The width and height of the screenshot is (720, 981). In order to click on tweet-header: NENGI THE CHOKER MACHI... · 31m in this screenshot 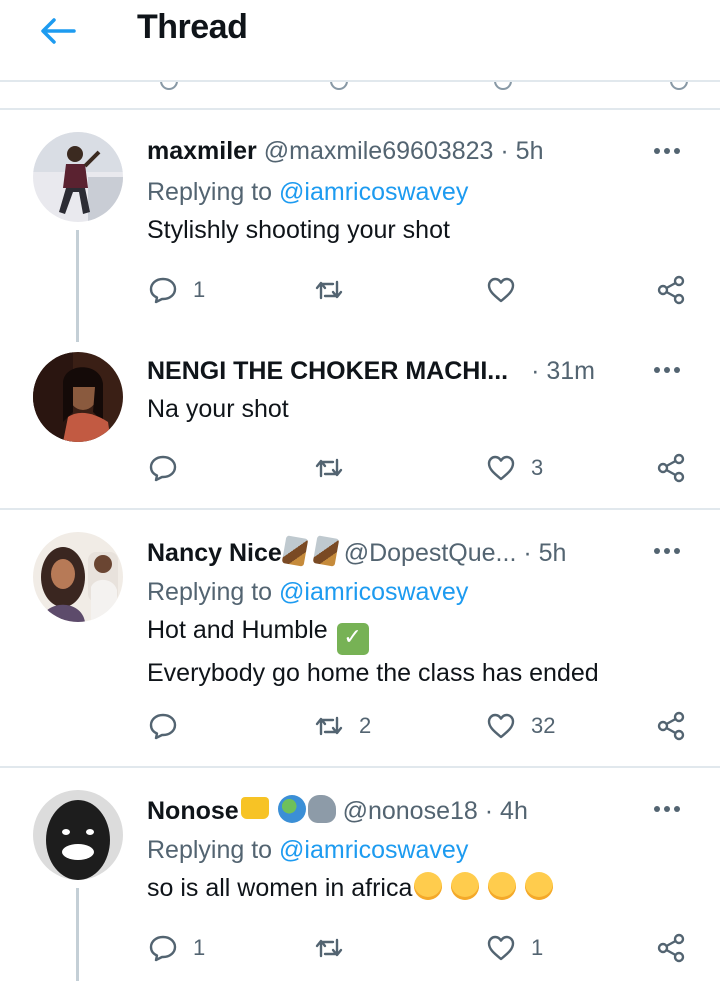, I will do `click(371, 371)`.